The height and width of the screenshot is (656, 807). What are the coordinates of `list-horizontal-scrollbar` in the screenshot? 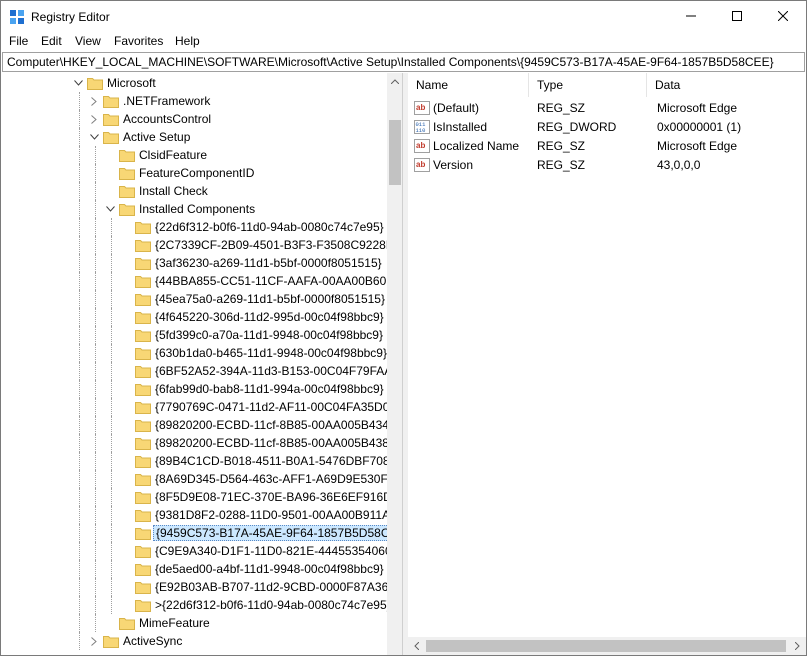 It's located at (607, 646).